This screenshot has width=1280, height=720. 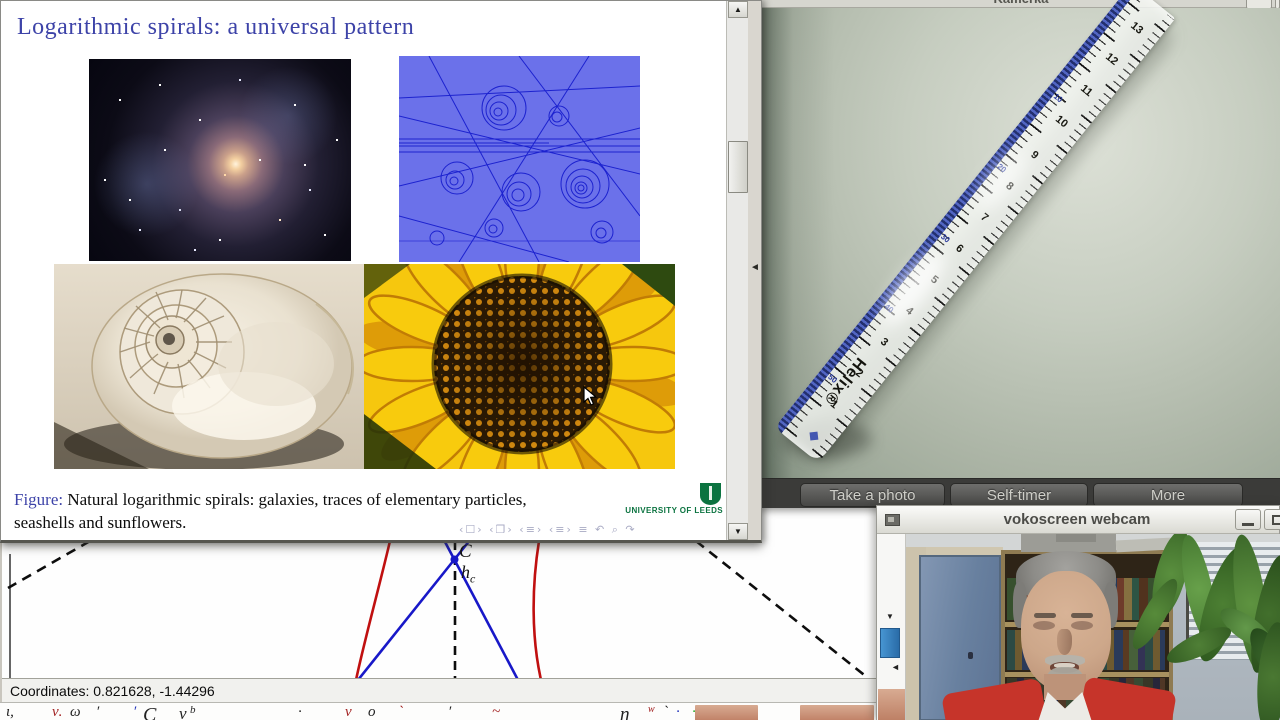 What do you see at coordinates (465, 551) in the screenshot?
I see `plot-point-label: C` at bounding box center [465, 551].